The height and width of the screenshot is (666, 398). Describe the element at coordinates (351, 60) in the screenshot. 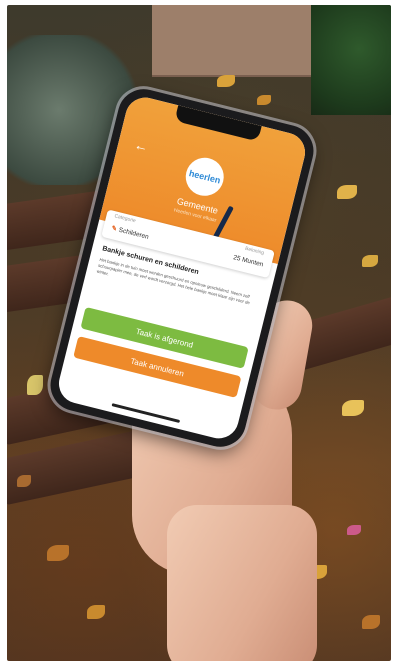

I see `ivy-bush` at that location.